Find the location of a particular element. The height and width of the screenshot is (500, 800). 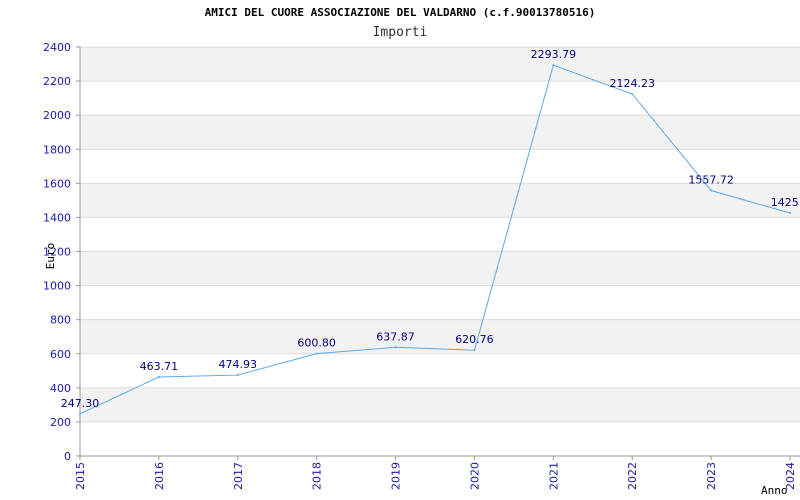

data-label: 474.93 is located at coordinates (238, 364).